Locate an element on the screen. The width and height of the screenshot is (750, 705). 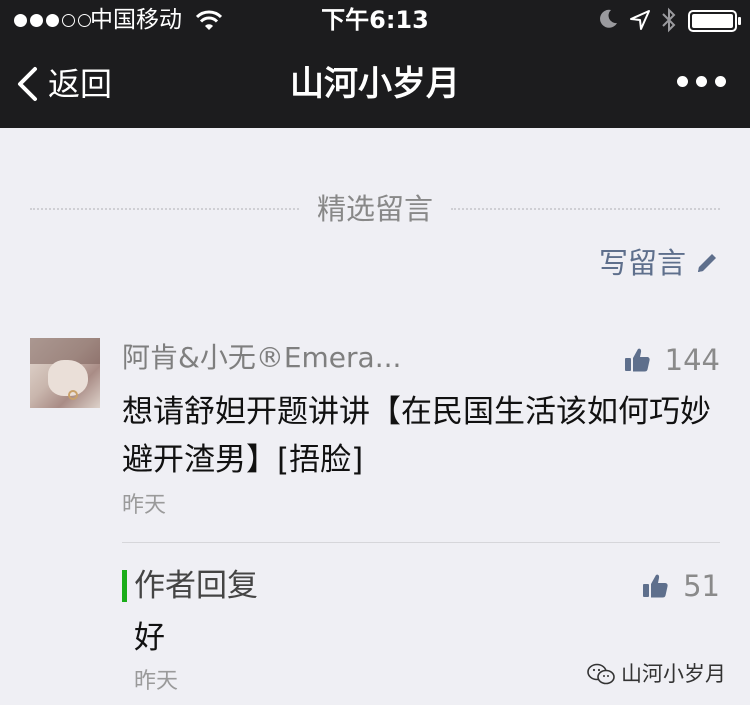
watermark-label: 山河小岁月 is located at coordinates (673, 674).